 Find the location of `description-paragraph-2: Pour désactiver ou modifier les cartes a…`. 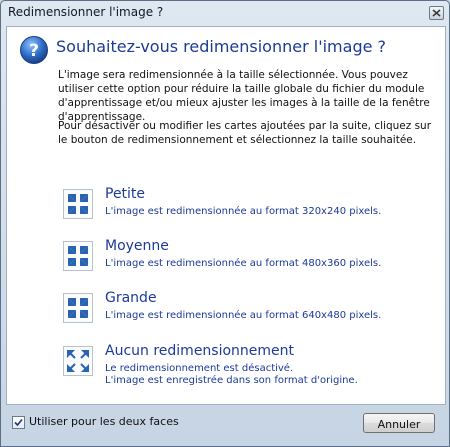

description-paragraph-2: Pour désactiver ou modifier les cartes a… is located at coordinates (245, 133).